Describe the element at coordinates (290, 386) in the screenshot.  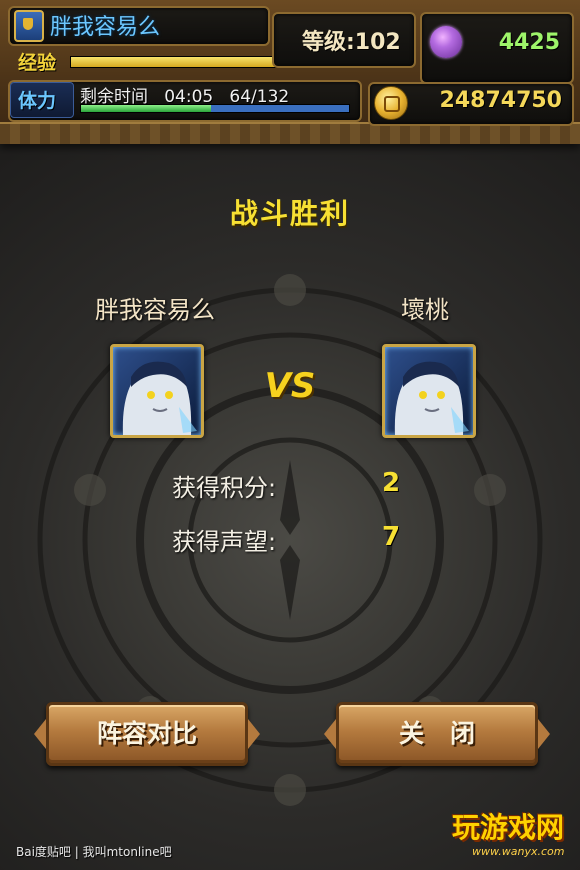
I see `versus-label: VS` at that location.